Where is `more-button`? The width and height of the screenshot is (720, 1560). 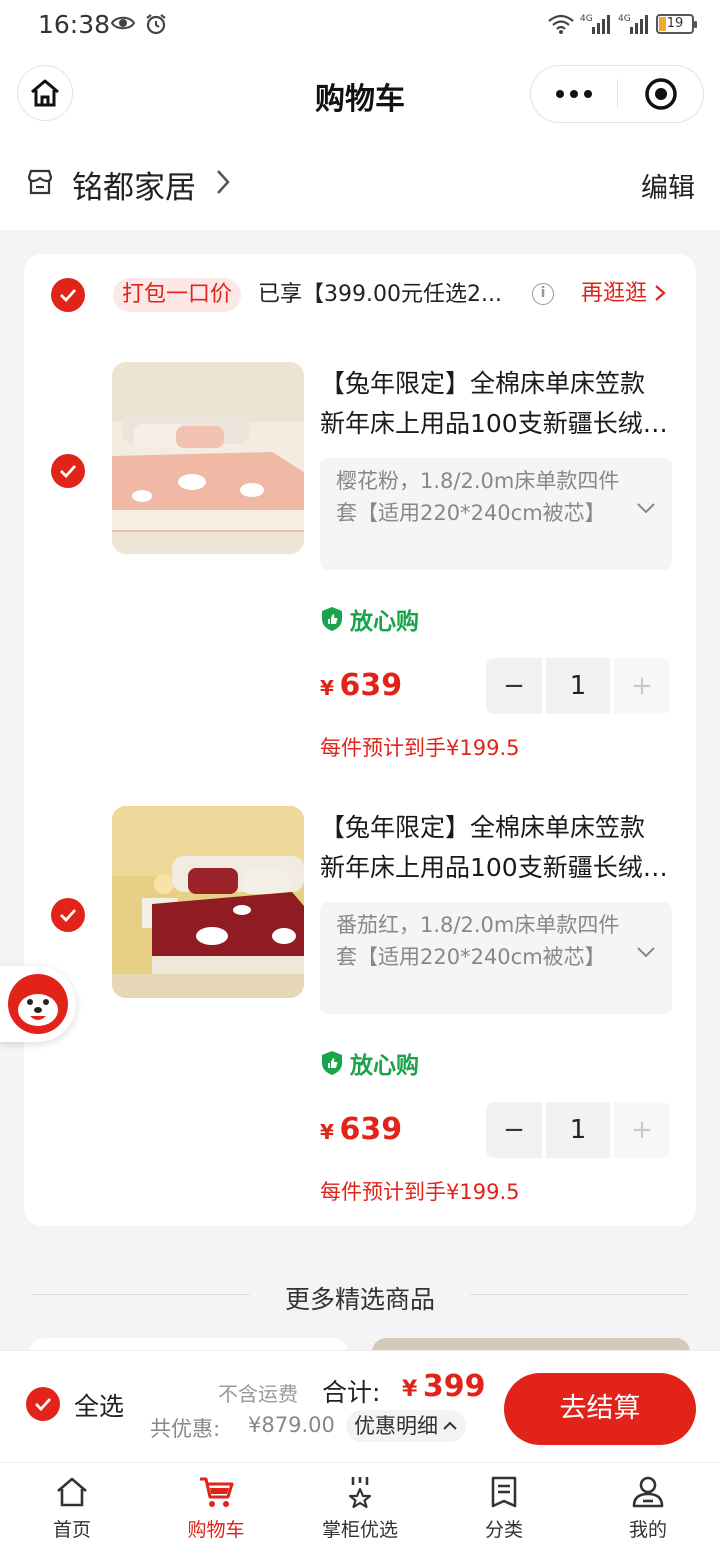
more-button is located at coordinates (574, 94).